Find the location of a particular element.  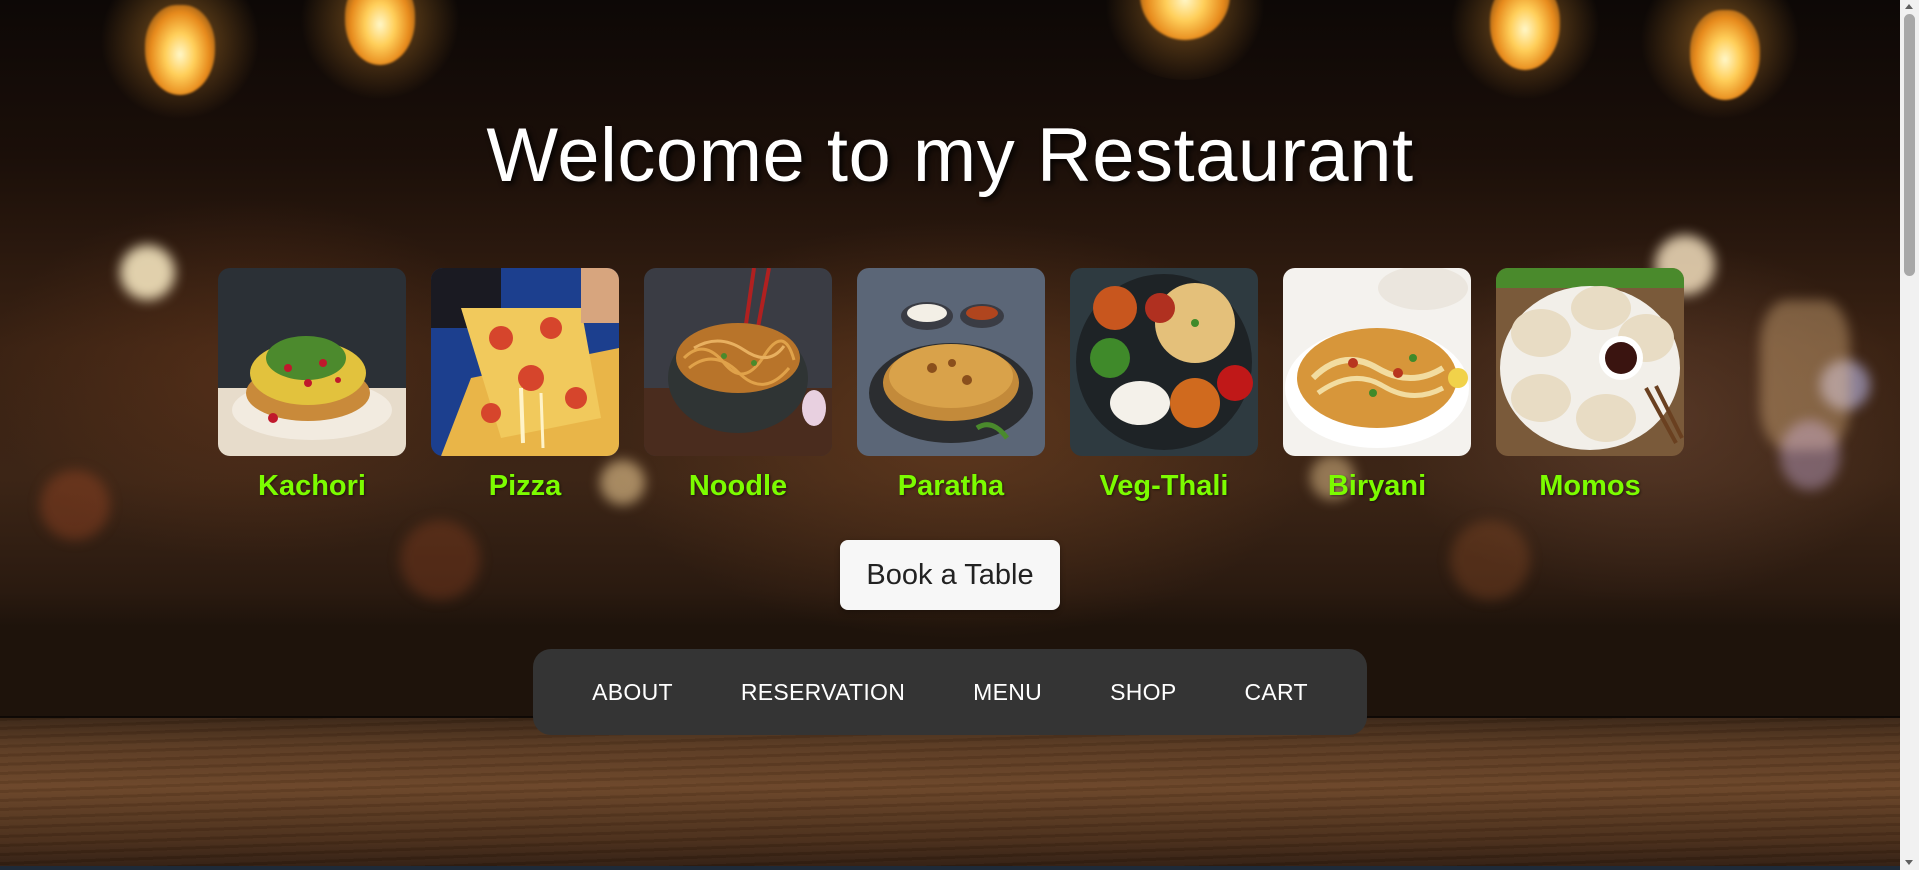

food-label-biryani: Biryani is located at coordinates (1377, 486).